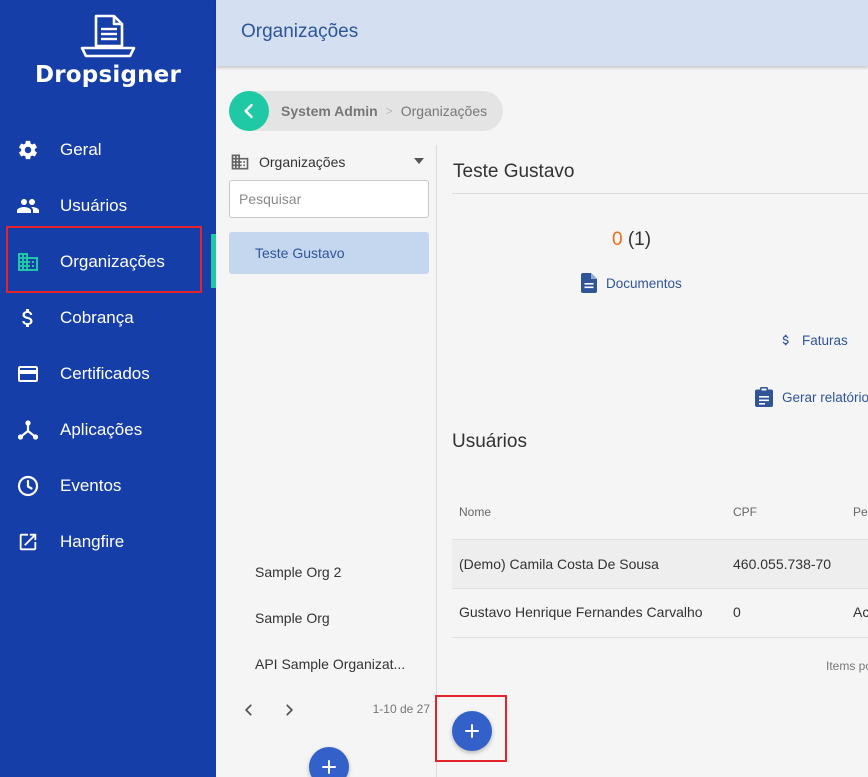 This screenshot has width=868, height=777. I want to click on sidebar-item-hangfire: Hangfire, so click(108, 542).